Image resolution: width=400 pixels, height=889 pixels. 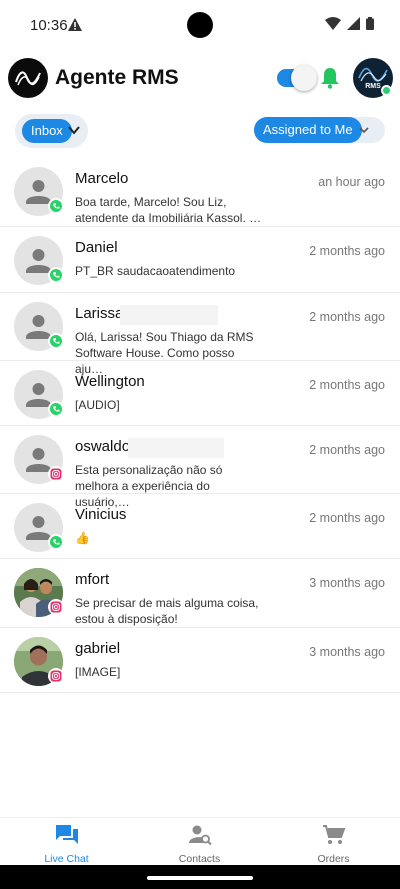 I want to click on message-time: an hour ago, so click(x=351, y=182).